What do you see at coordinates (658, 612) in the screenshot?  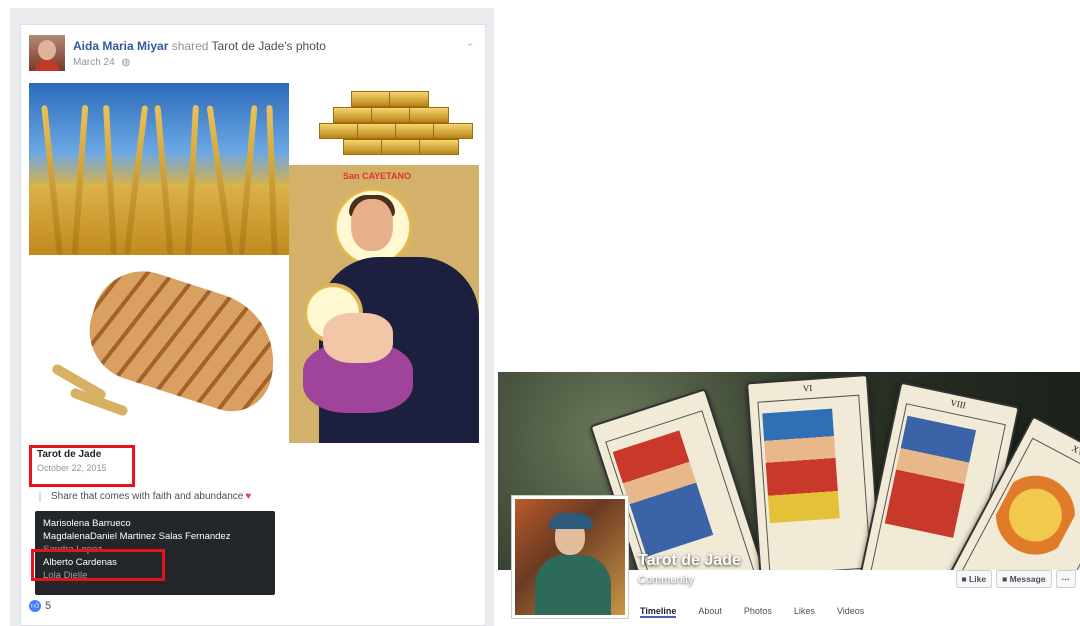 I see `tab-timeline: Timeline` at bounding box center [658, 612].